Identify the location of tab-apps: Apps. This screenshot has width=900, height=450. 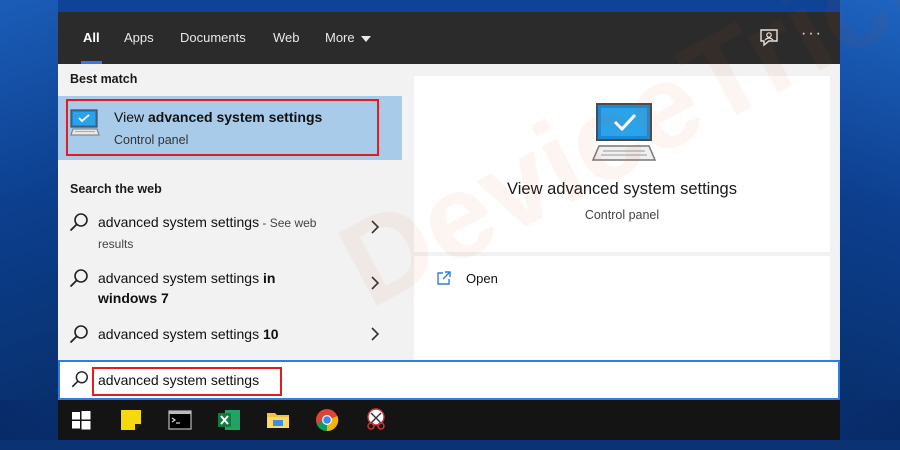
(139, 38).